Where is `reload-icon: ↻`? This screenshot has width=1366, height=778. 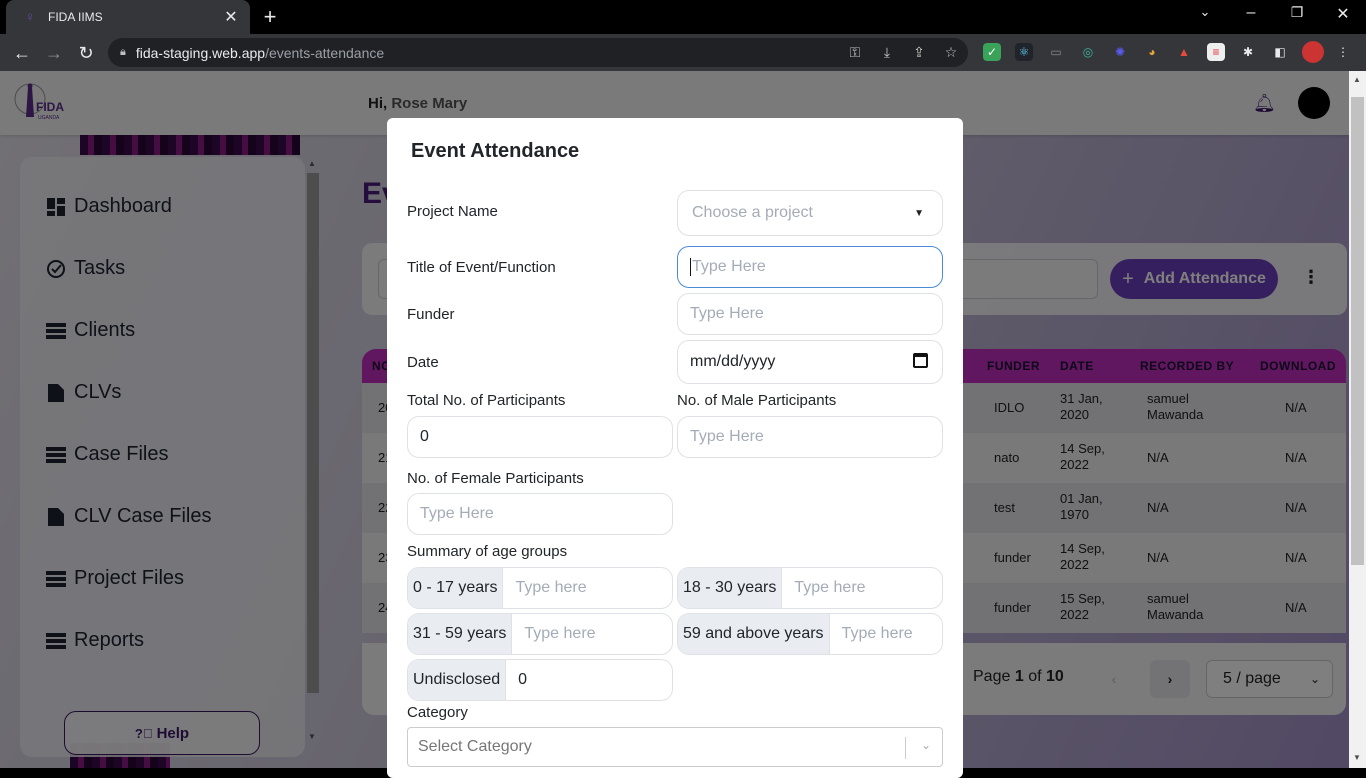 reload-icon: ↻ is located at coordinates (86, 53).